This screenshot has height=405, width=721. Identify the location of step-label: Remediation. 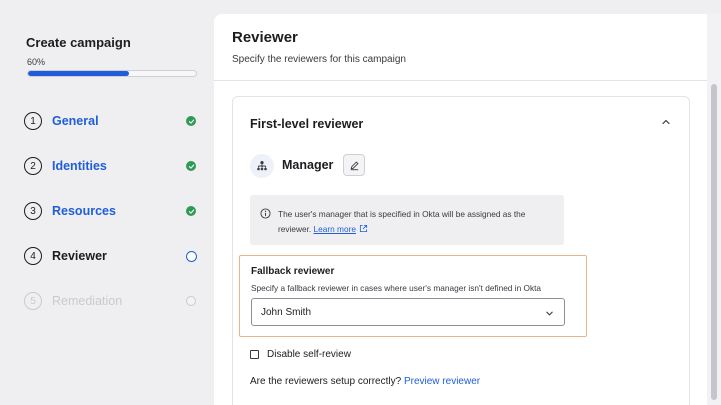
(87, 301).